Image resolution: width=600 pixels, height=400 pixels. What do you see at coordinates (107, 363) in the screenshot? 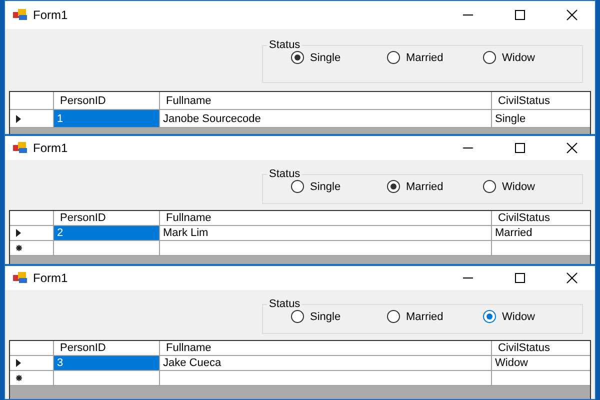
I see `table-cell: 3` at bounding box center [107, 363].